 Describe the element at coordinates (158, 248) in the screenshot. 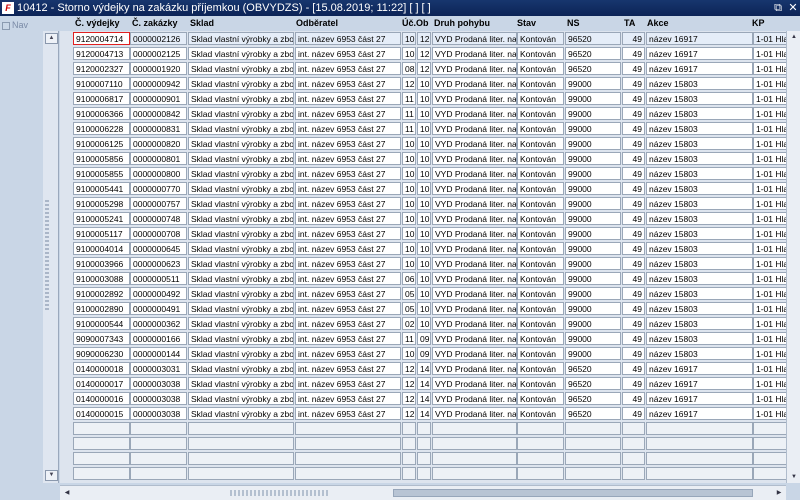

I see `table-cell: 0000000645` at that location.